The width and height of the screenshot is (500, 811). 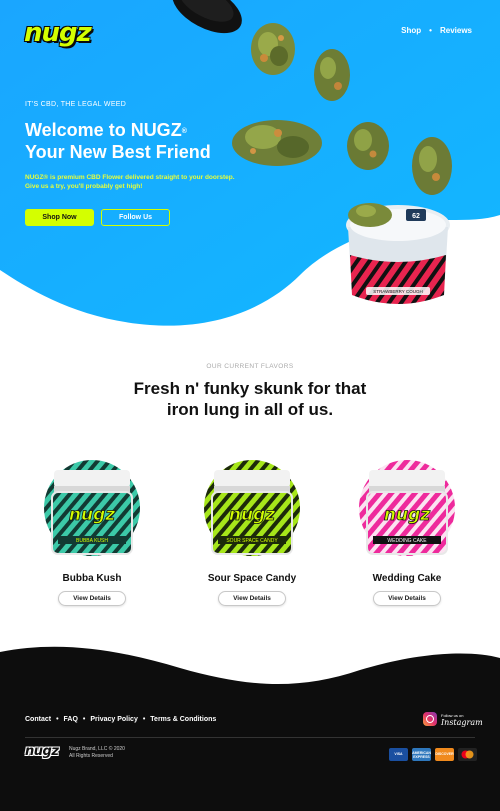 What do you see at coordinates (250, 366) in the screenshot?
I see `flavors-eyebrow: OUR CURRENT FLAVORS` at bounding box center [250, 366].